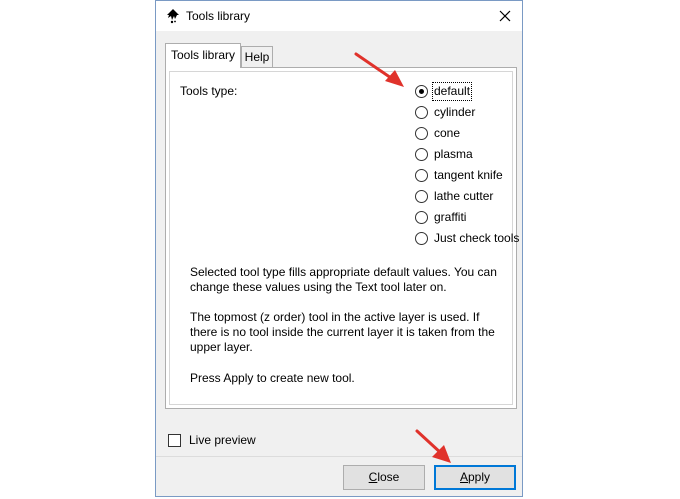 The image size is (680, 499). Describe the element at coordinates (218, 16) in the screenshot. I see `window-title: Tools library` at that location.